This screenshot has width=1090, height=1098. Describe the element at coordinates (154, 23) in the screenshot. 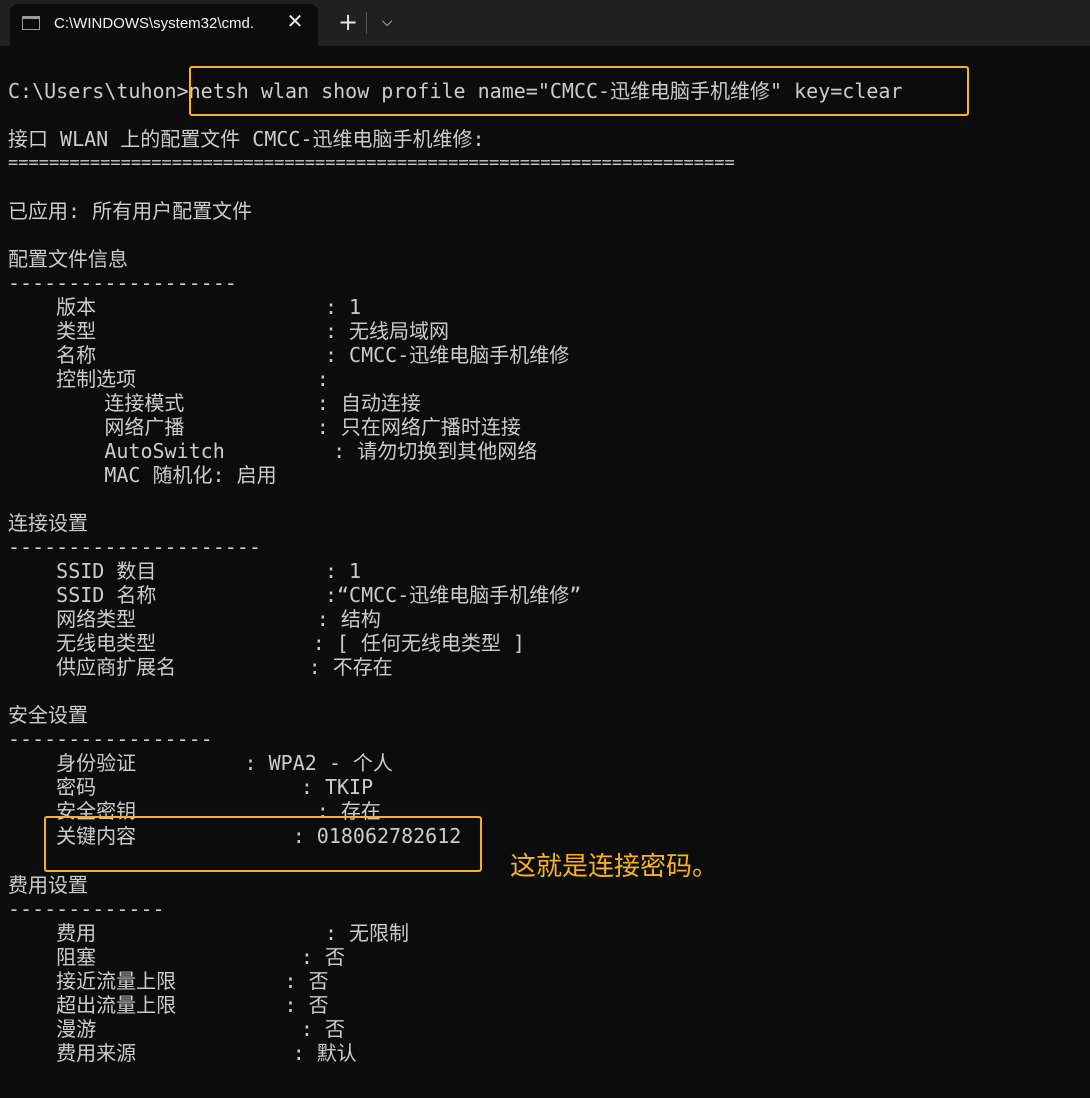

I see `tab-title: C:\WINDOWS\system32\cmd.` at that location.